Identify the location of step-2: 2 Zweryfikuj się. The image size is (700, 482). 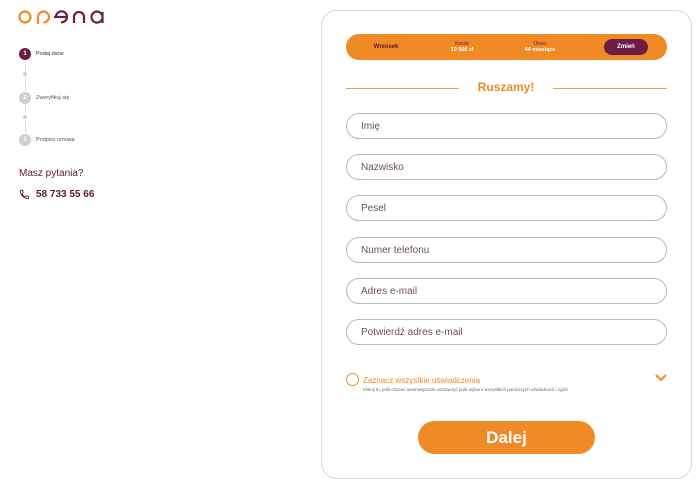
(44, 98).